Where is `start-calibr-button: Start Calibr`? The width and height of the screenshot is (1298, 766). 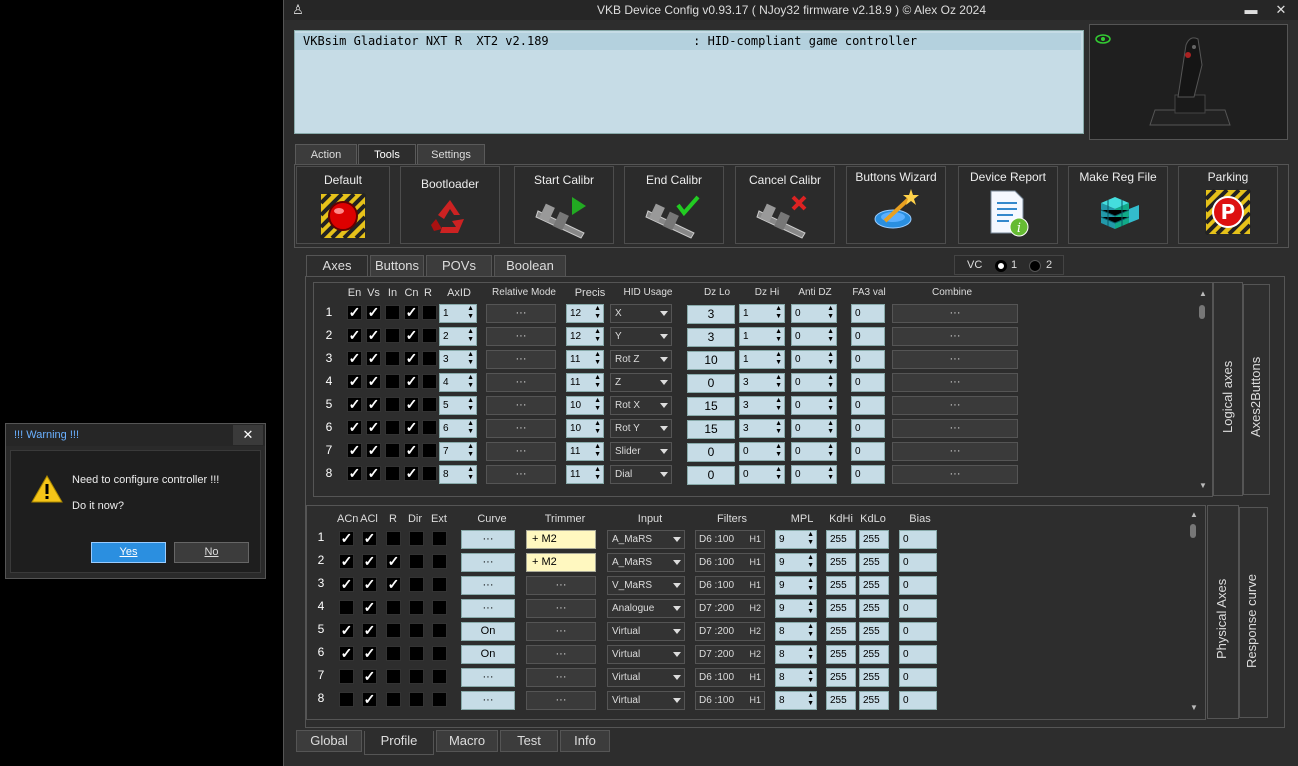
start-calibr-button: Start Calibr is located at coordinates (564, 205).